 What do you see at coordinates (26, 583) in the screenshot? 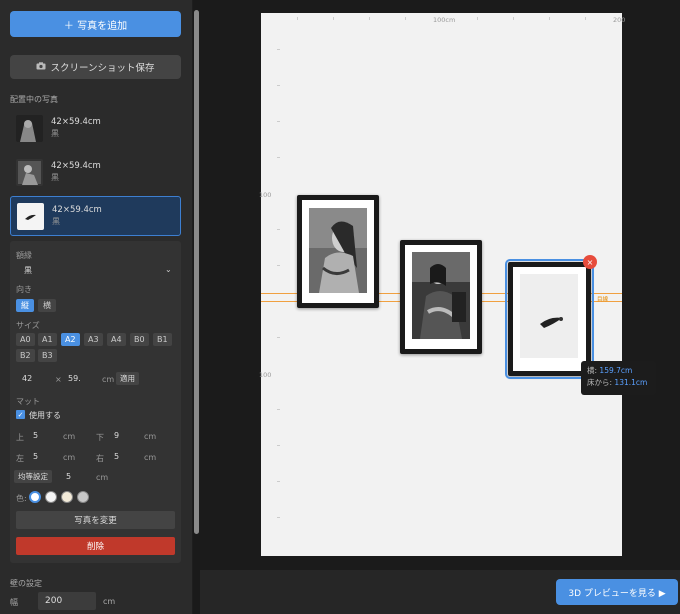
I see `wall-settings-title: 壁の設定` at bounding box center [26, 583].